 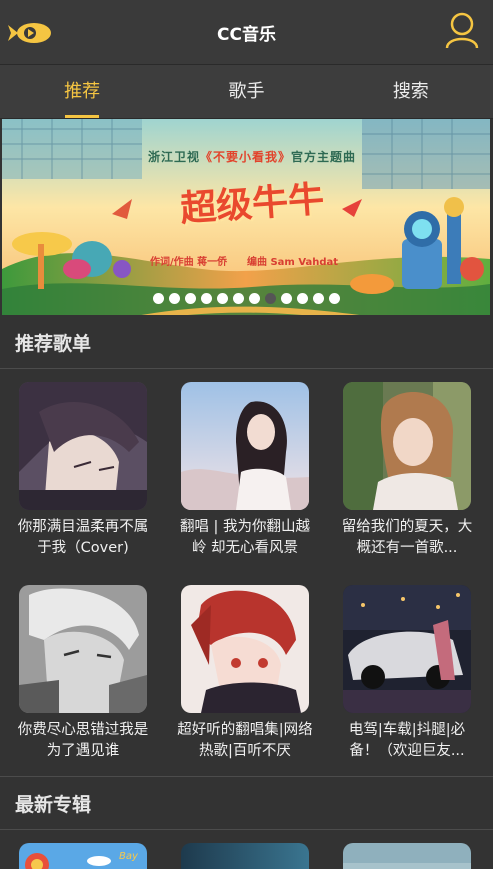 What do you see at coordinates (462, 31) in the screenshot?
I see `user-icon` at bounding box center [462, 31].